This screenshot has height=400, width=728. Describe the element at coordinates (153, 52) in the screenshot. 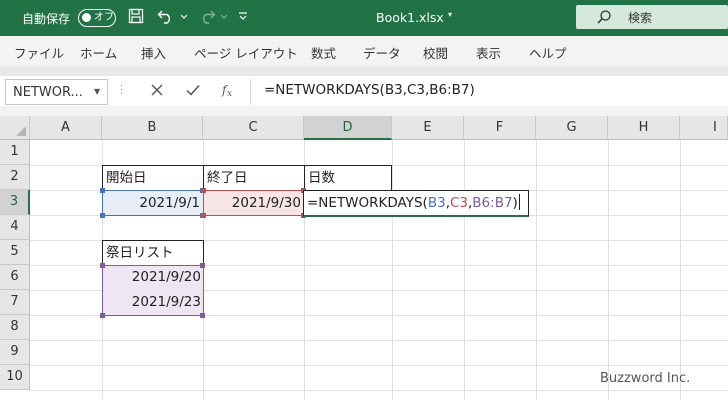

I see `tab-insert: 挿入` at that location.